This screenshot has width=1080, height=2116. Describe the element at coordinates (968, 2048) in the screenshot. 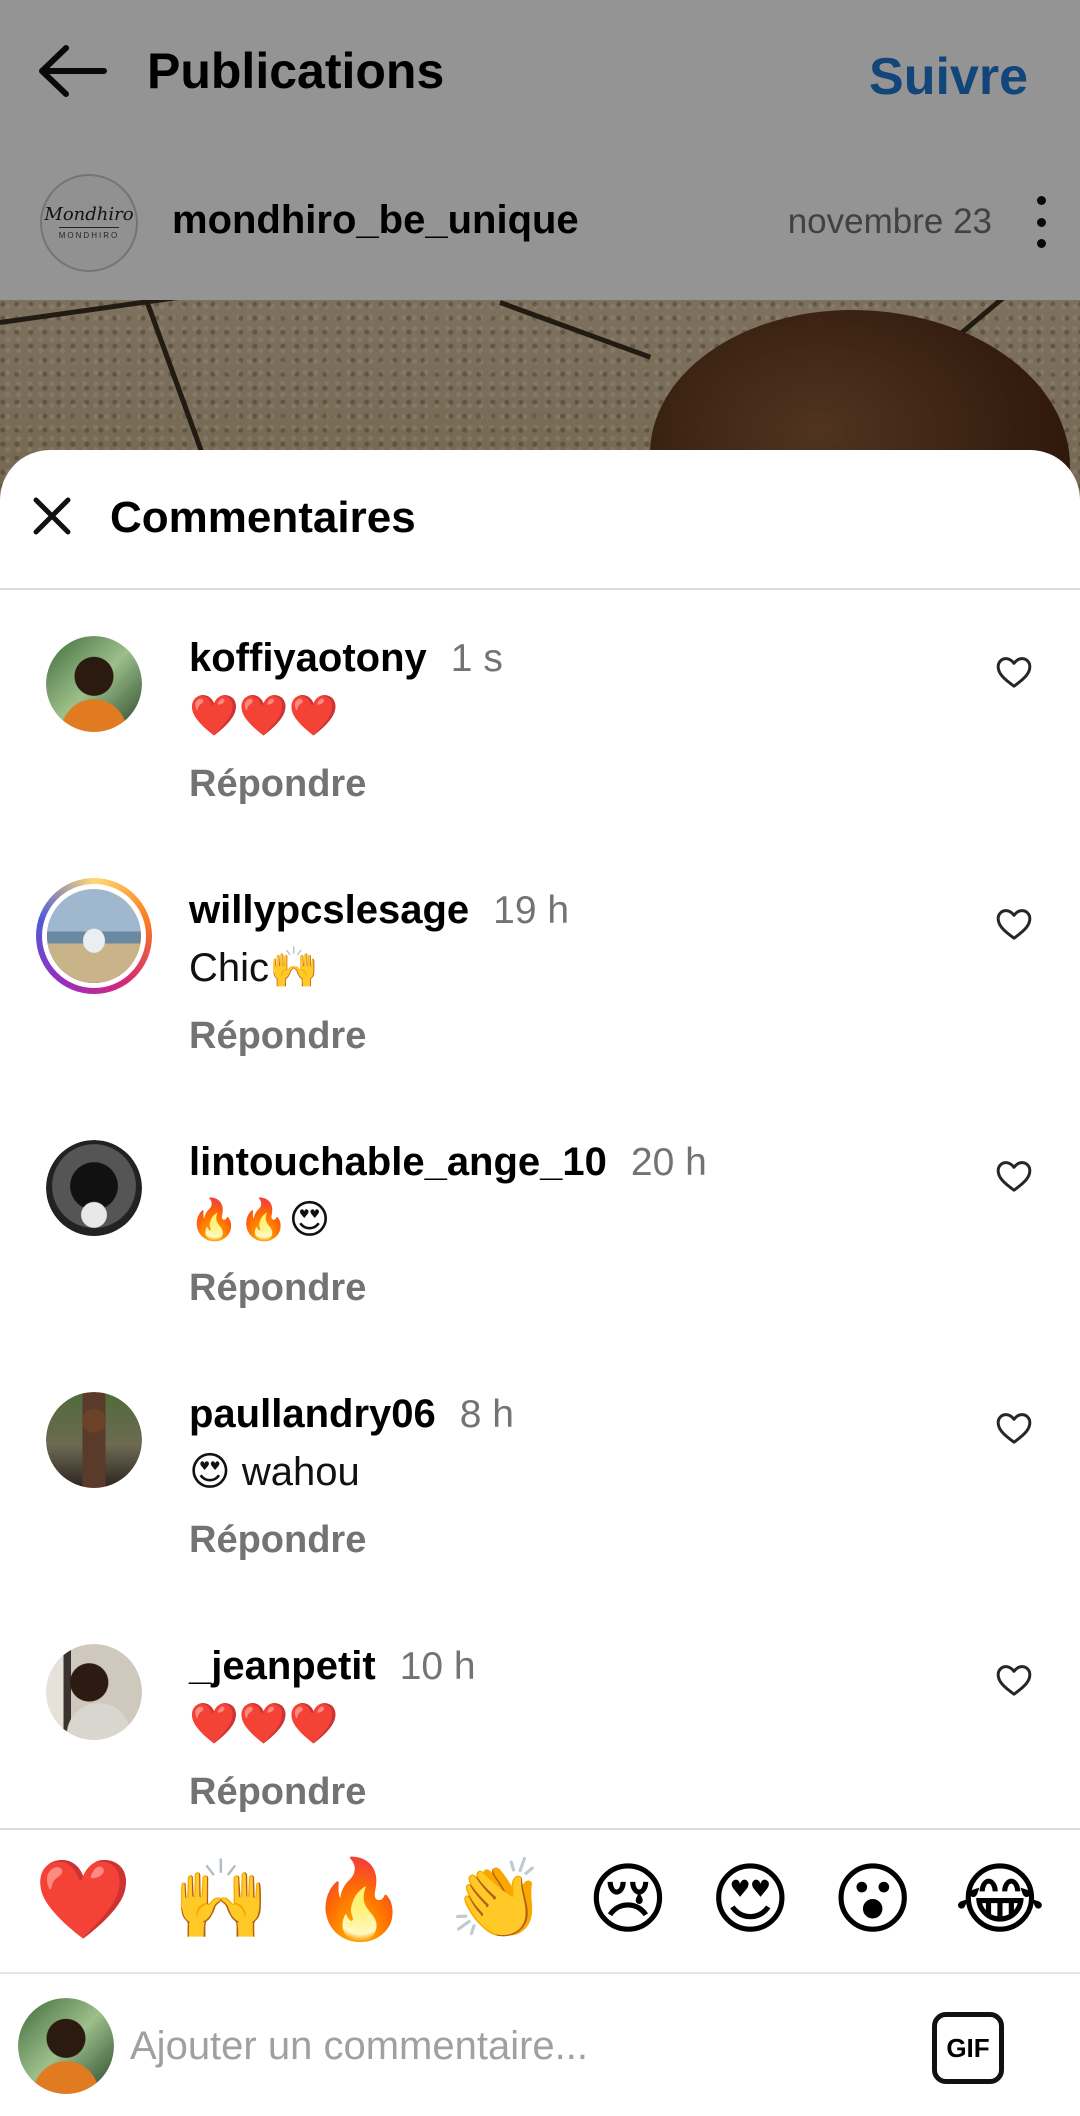

I see `gif-button: GIF` at that location.